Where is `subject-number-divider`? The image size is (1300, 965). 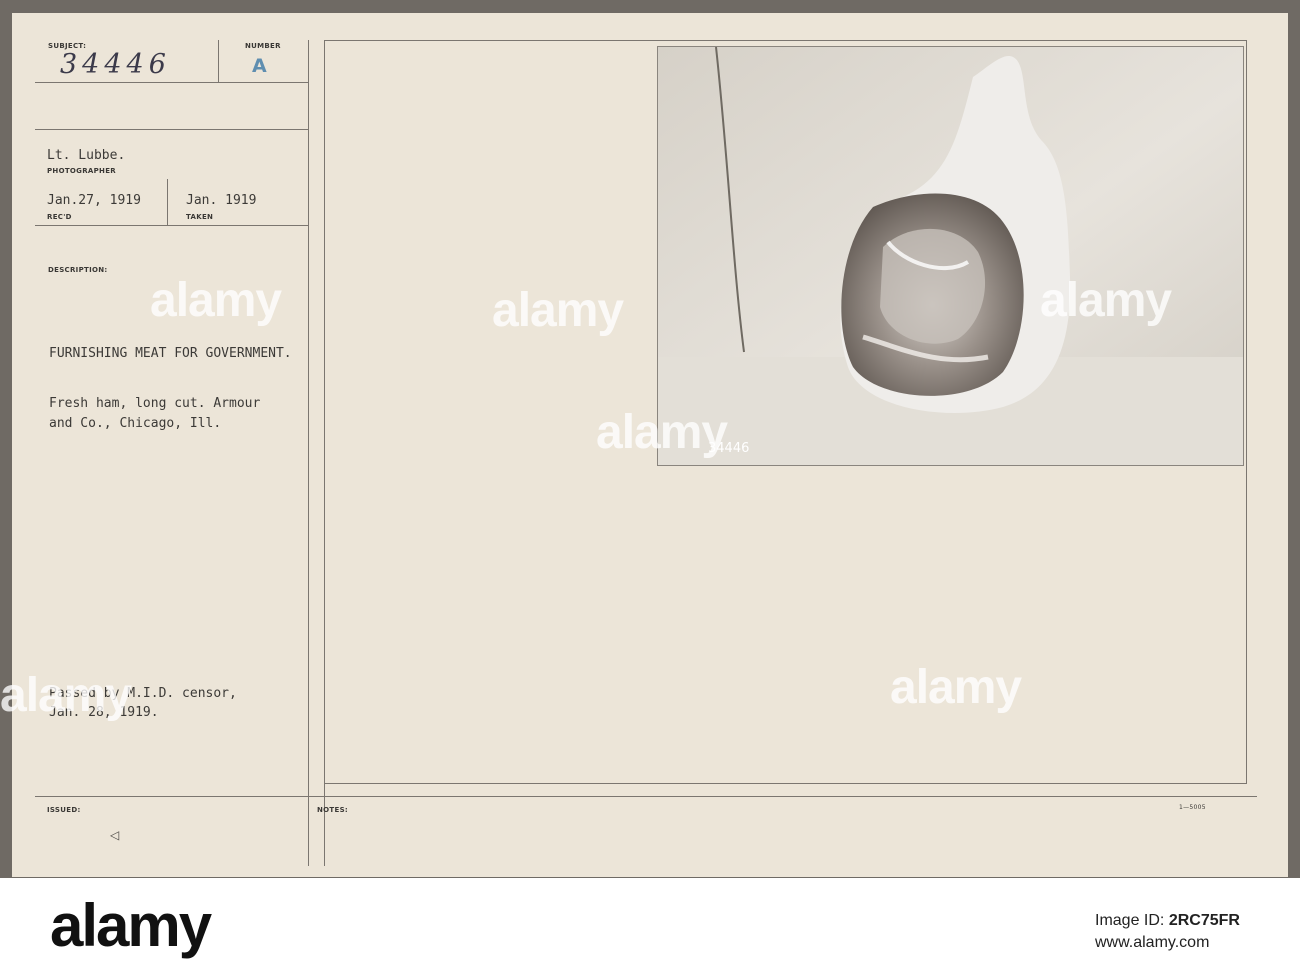 subject-number-divider is located at coordinates (218, 61).